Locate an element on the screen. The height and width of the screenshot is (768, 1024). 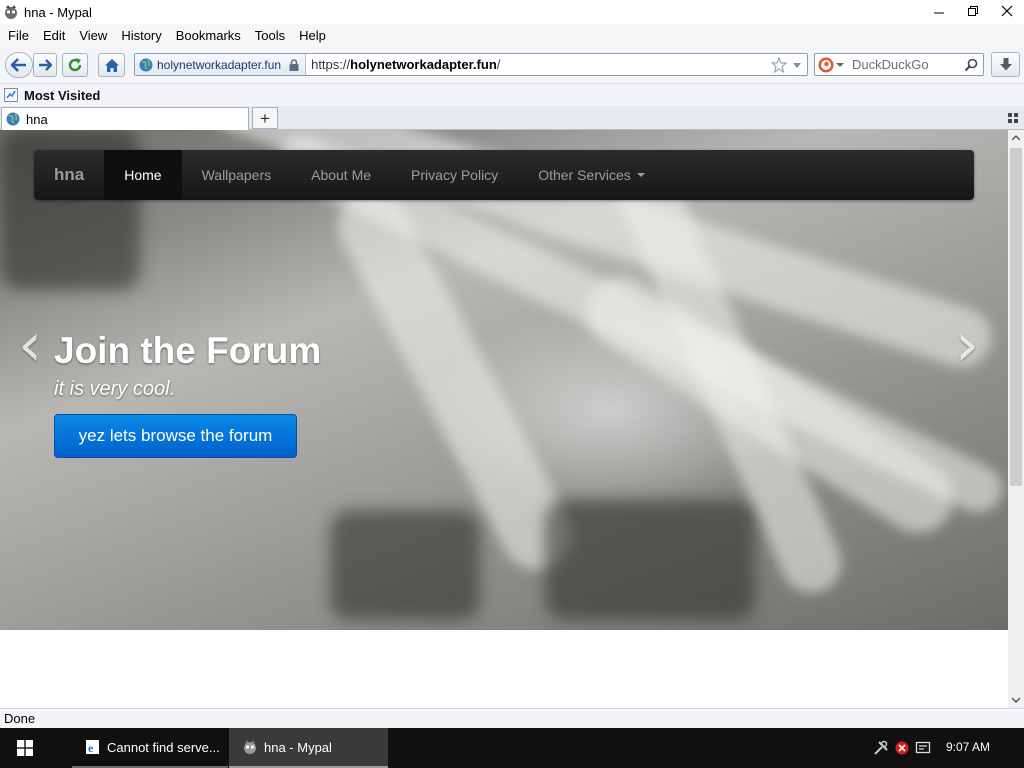
menu-history: History is located at coordinates (141, 35).